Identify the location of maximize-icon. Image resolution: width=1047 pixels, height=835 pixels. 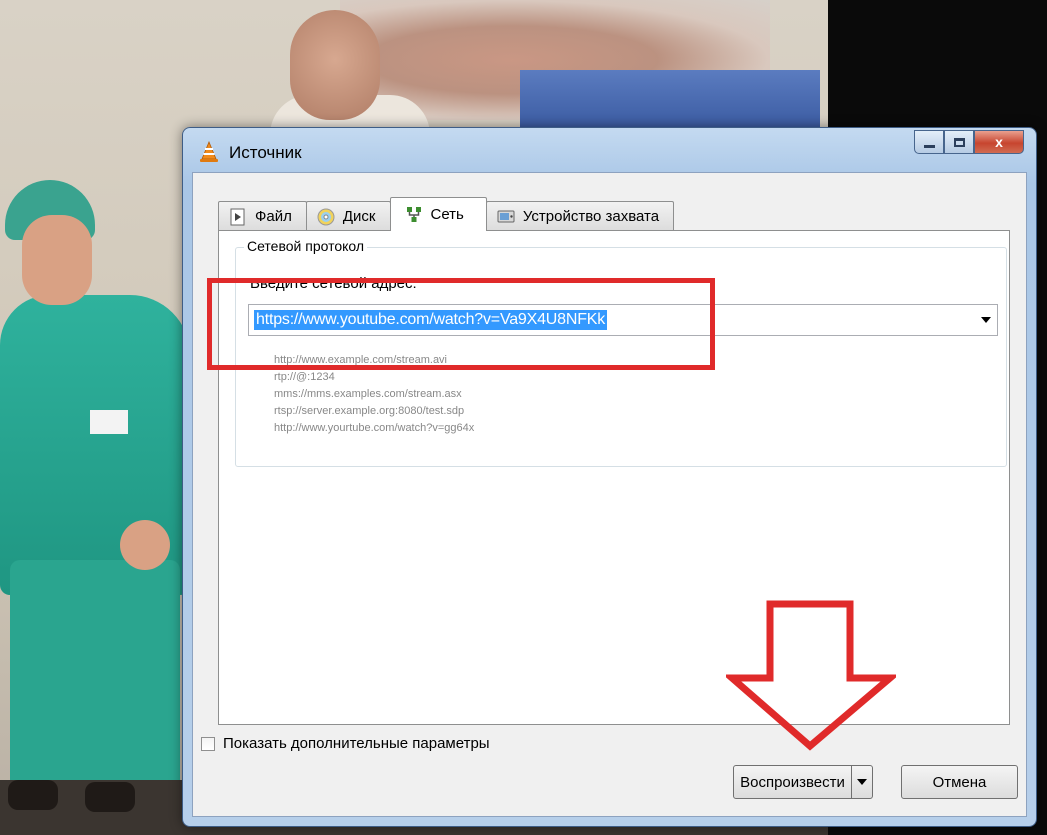
(959, 142).